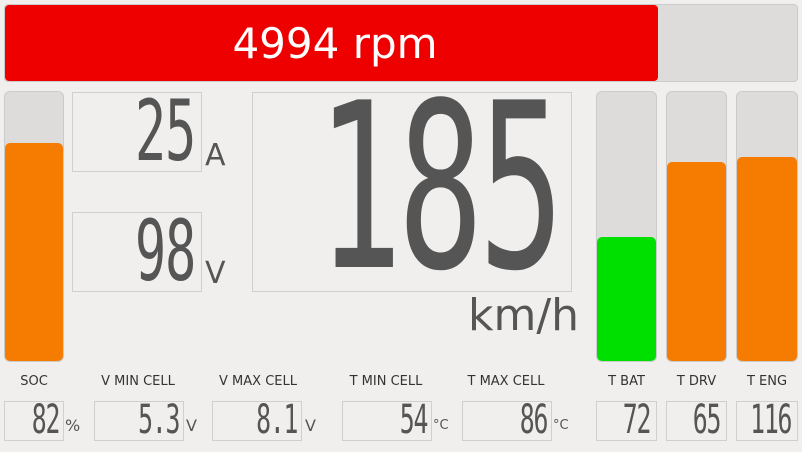 This screenshot has width=802, height=452. I want to click on t-drv-bar, so click(696, 226).